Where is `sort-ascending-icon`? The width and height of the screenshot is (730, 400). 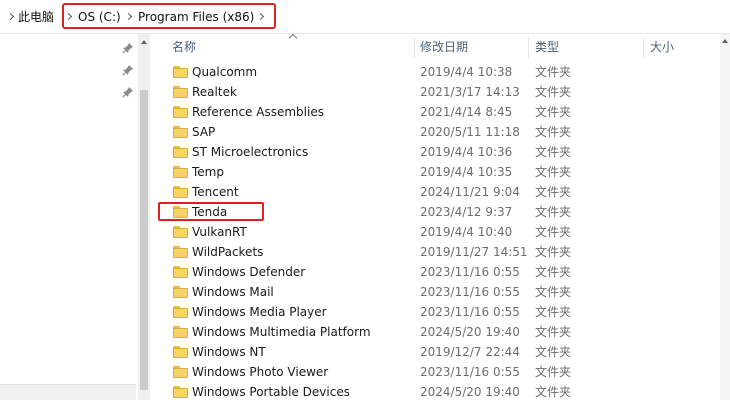 sort-ascending-icon is located at coordinates (293, 36).